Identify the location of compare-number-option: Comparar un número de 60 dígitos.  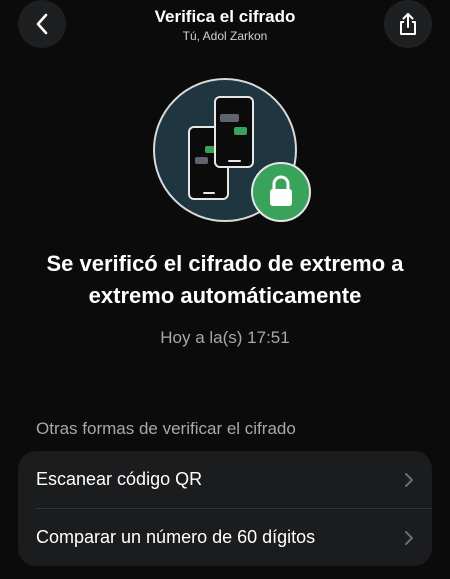
(225, 537).